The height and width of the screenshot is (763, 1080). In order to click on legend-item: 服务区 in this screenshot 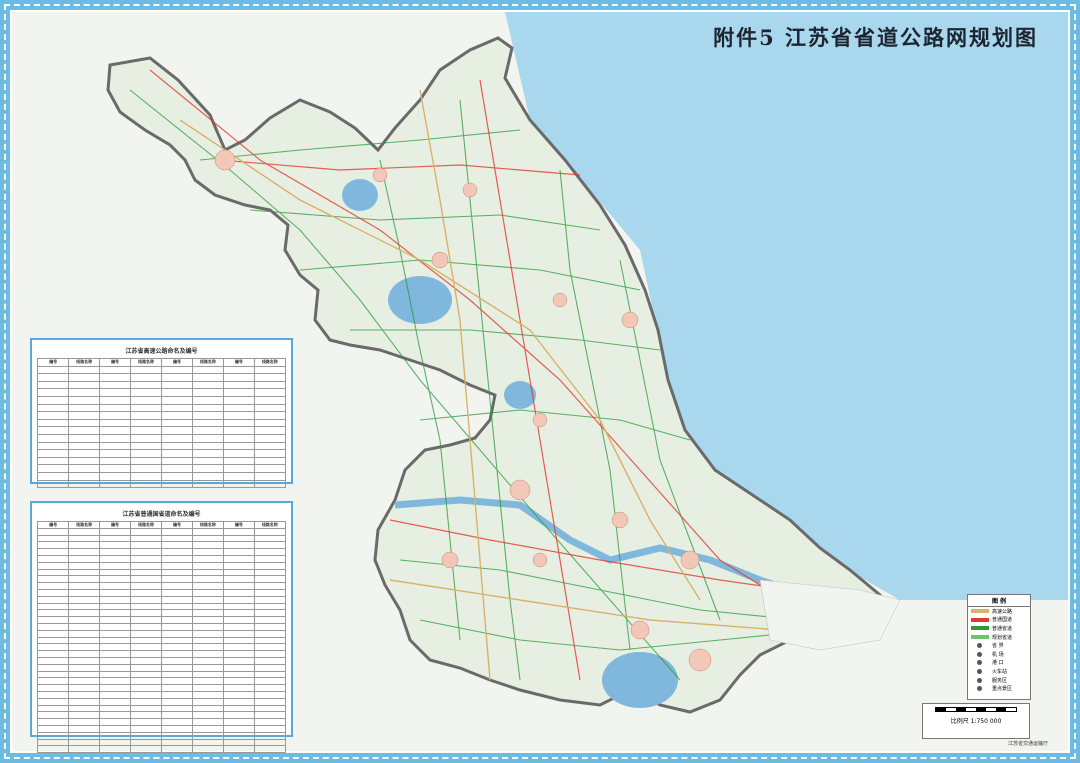, I will do `click(999, 680)`.